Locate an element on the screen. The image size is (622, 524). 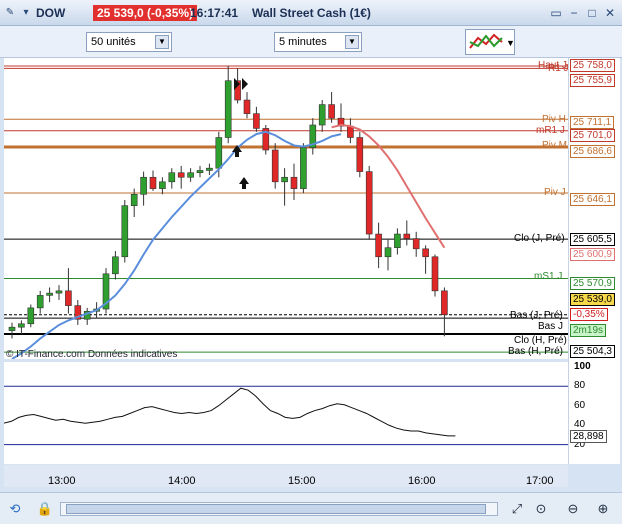
interval-select: 5 minutes ▼ is located at coordinates (318, 42).